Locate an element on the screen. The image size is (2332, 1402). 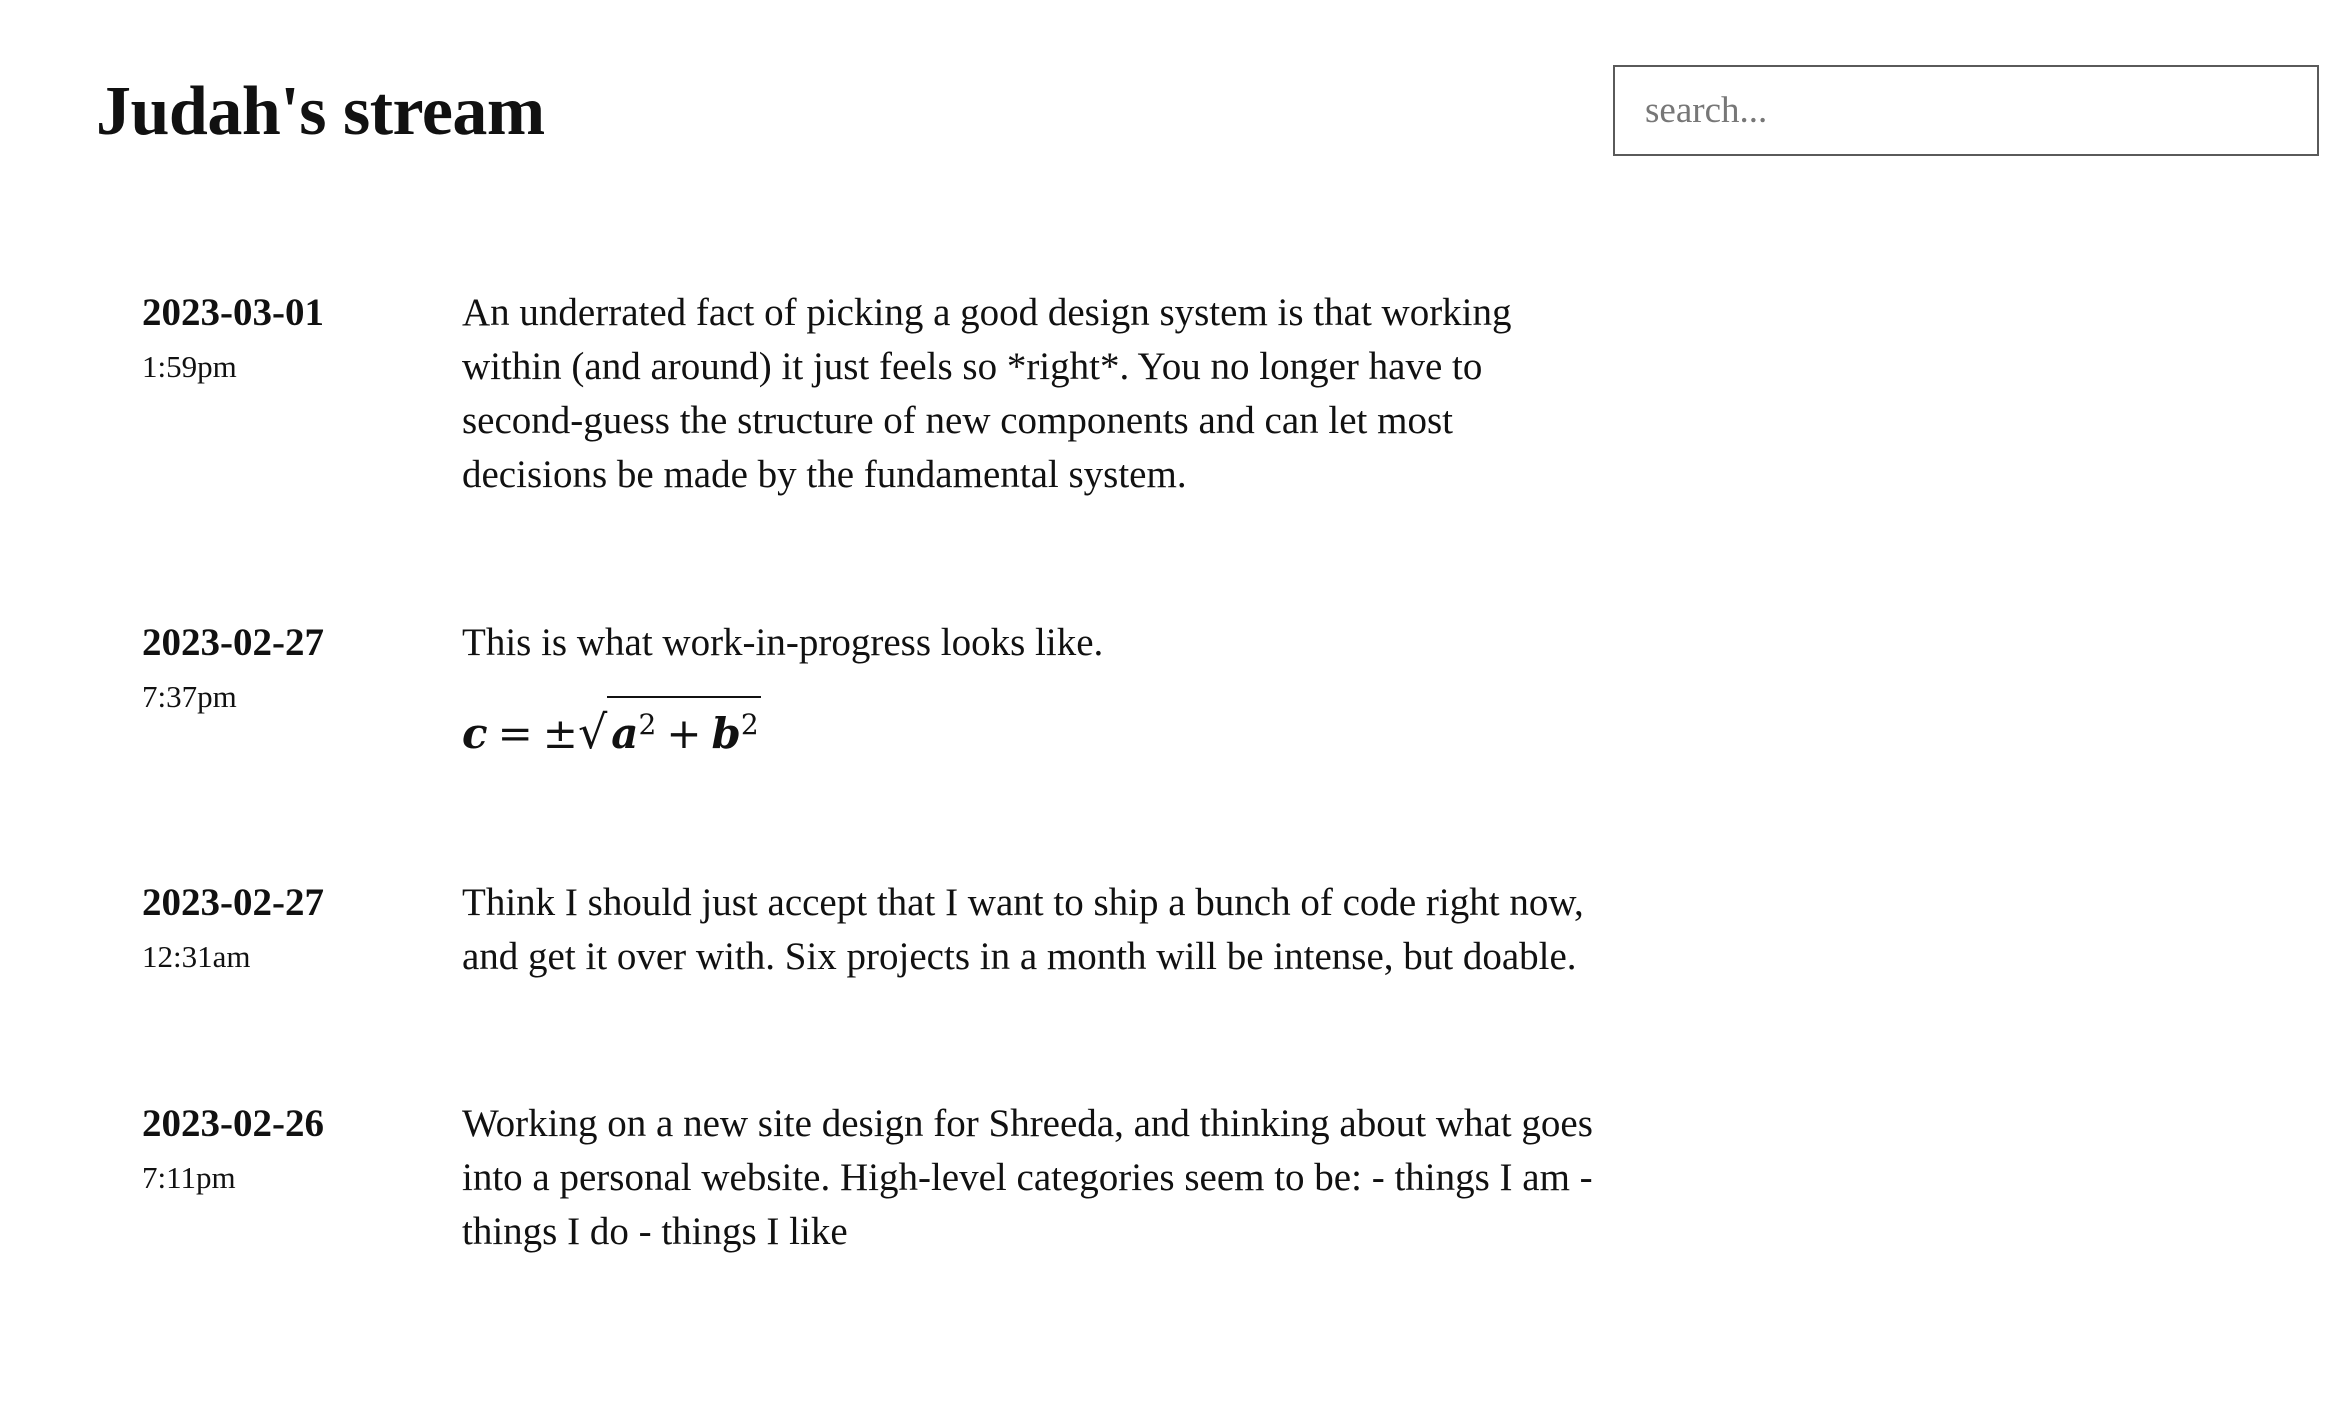
formula-plus-minus: ± is located at coordinates (560, 733).